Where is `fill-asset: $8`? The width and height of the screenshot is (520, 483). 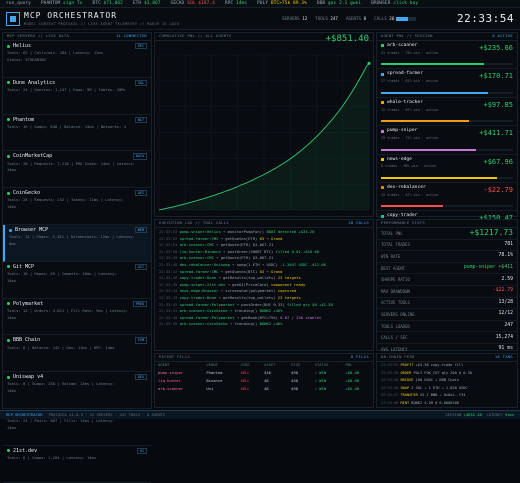
fill-asset: $8 is located at coordinates (266, 388).